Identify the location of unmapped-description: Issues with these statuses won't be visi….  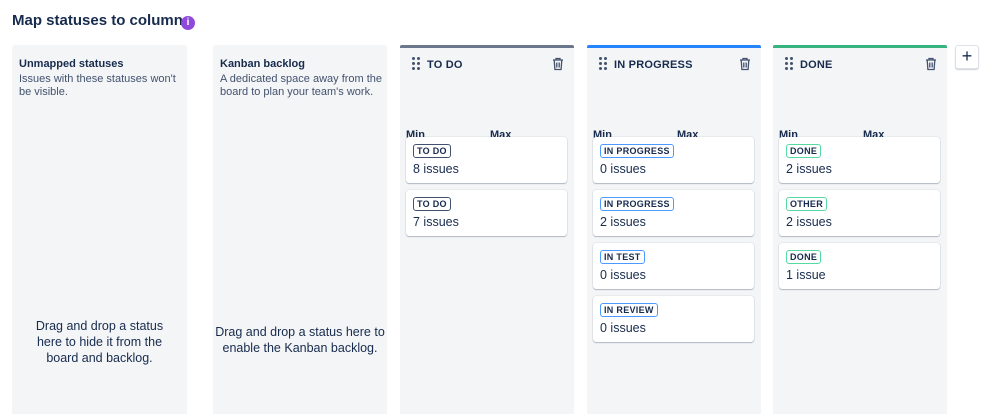
(97, 86).